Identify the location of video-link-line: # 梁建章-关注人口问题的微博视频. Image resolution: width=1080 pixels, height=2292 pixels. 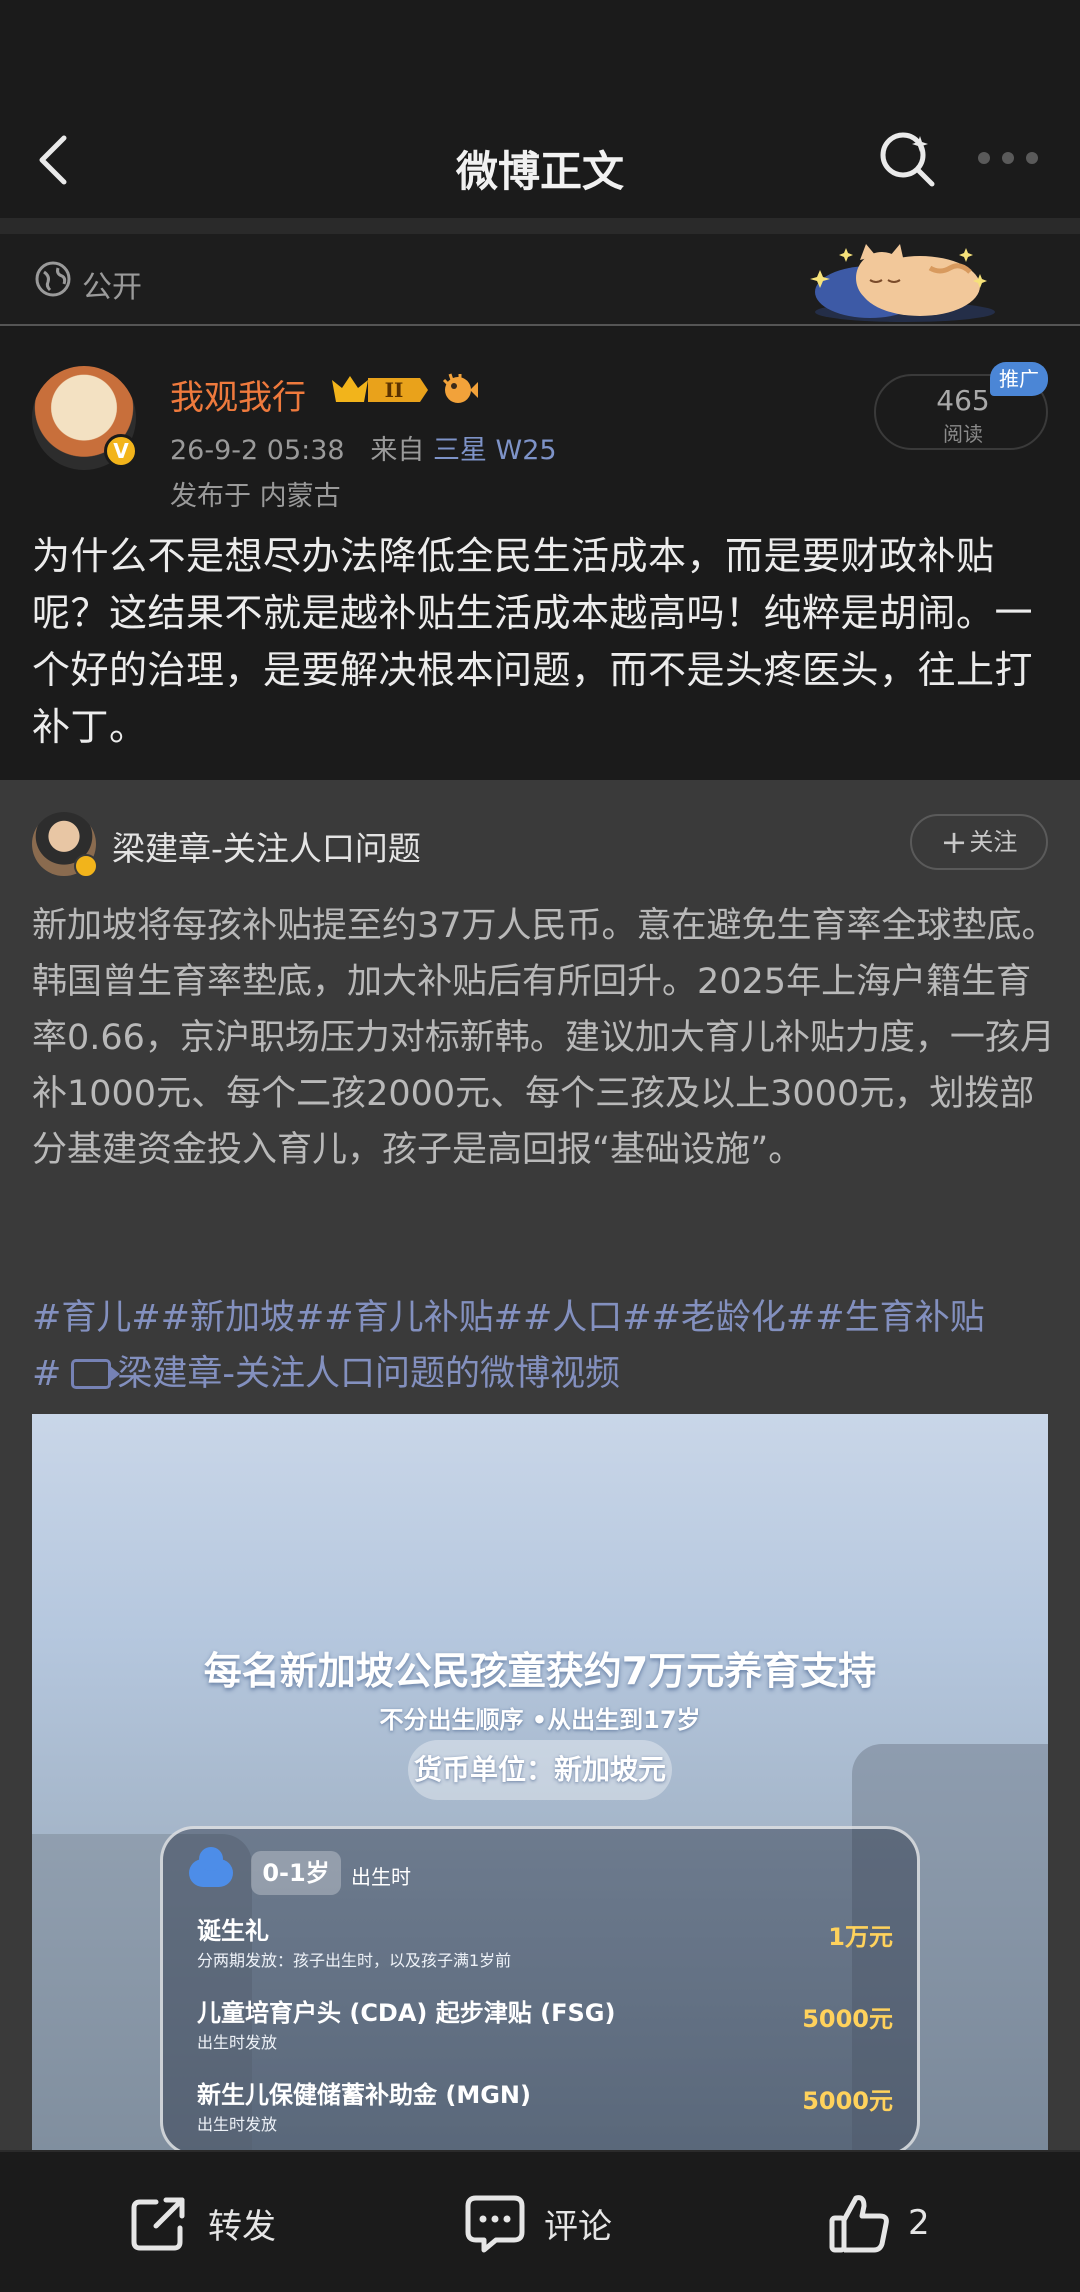
(547, 1374).